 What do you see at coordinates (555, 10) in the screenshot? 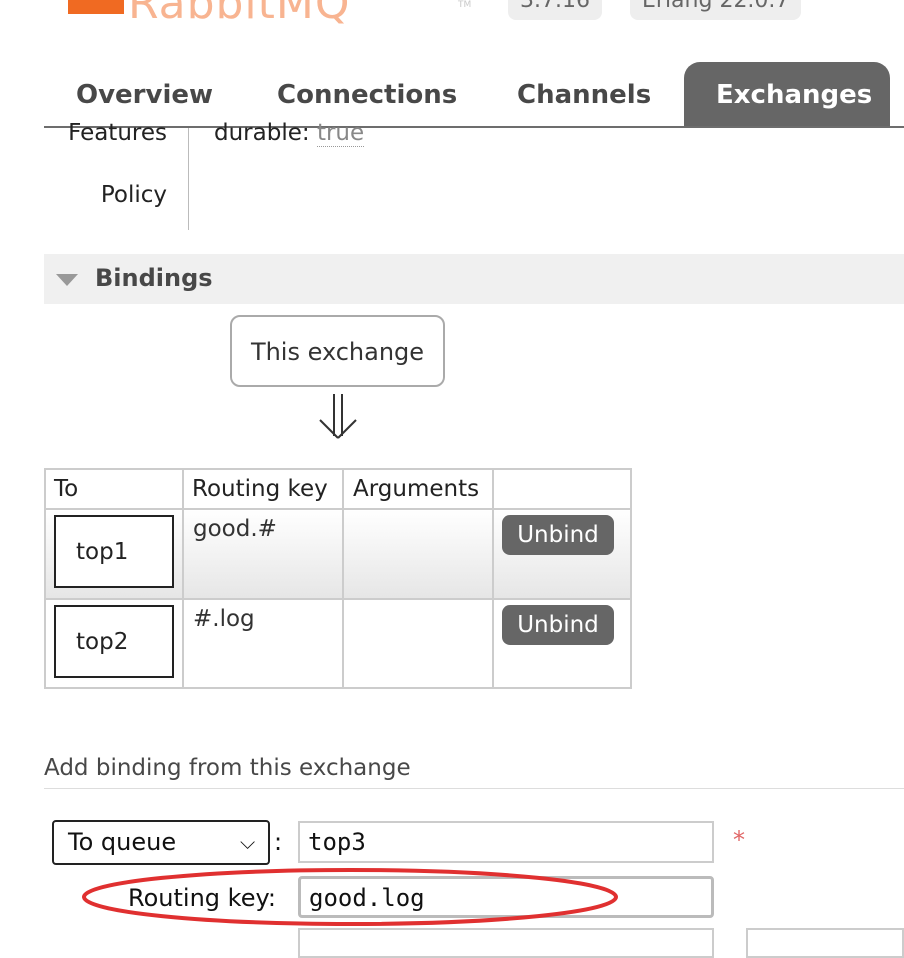
I see `version-badge: 3.7.16` at bounding box center [555, 10].